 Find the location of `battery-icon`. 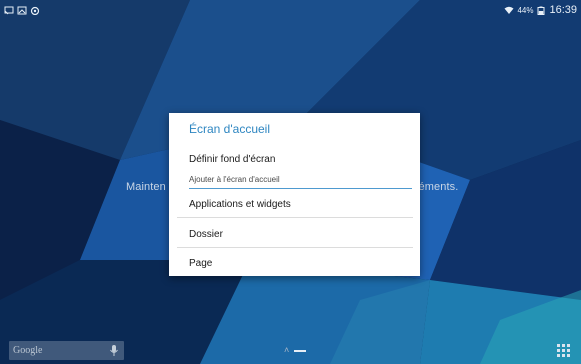

battery-icon is located at coordinates (541, 10).